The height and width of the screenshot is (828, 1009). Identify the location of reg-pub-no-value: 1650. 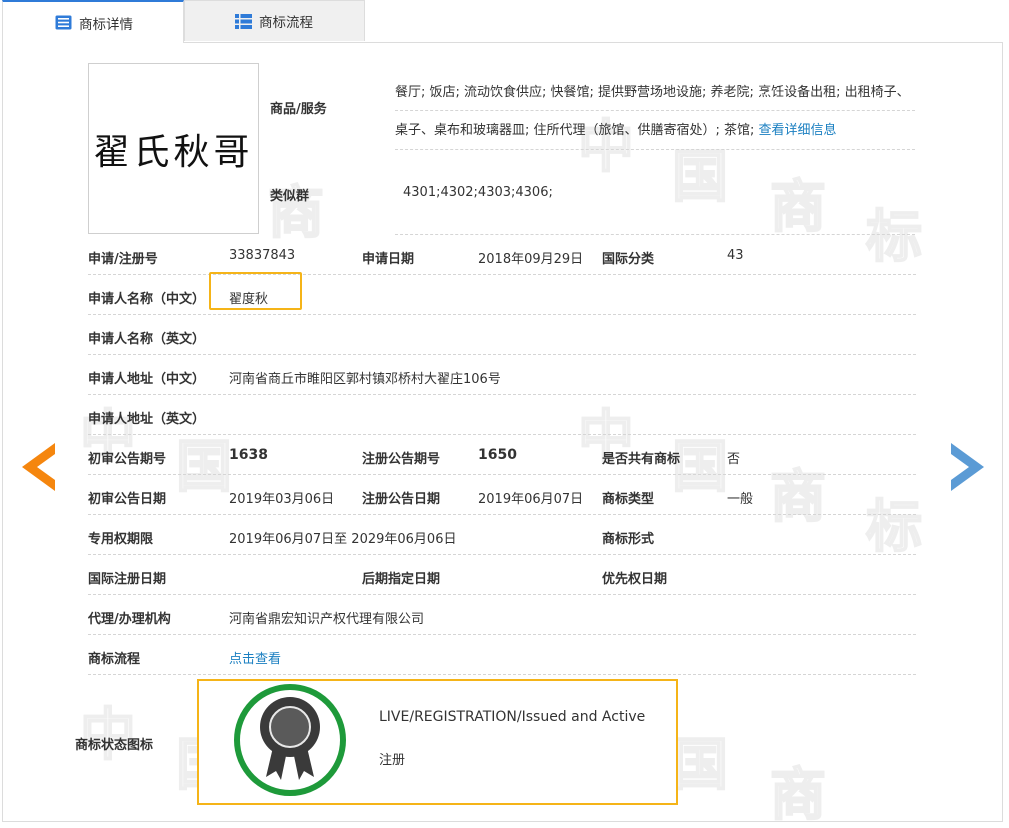
(497, 455).